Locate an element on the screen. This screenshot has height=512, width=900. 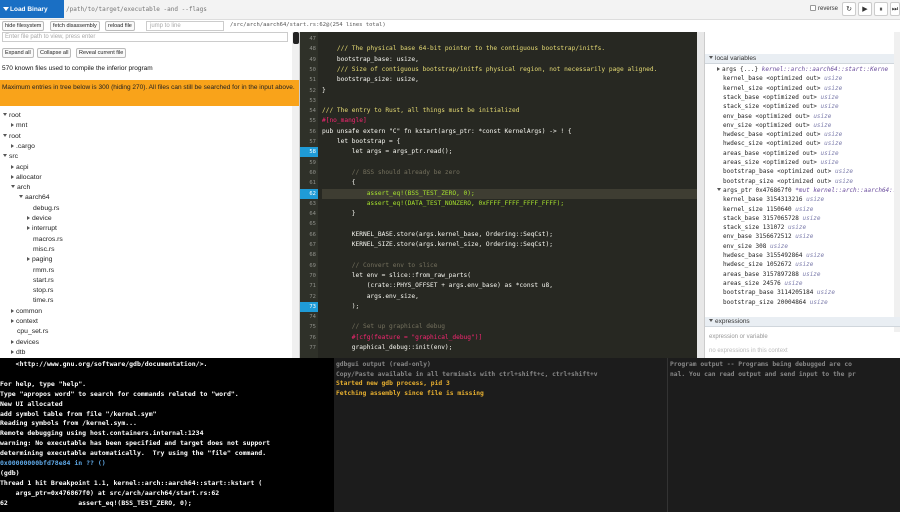
tree-item: device is located at coordinates (39, 218).